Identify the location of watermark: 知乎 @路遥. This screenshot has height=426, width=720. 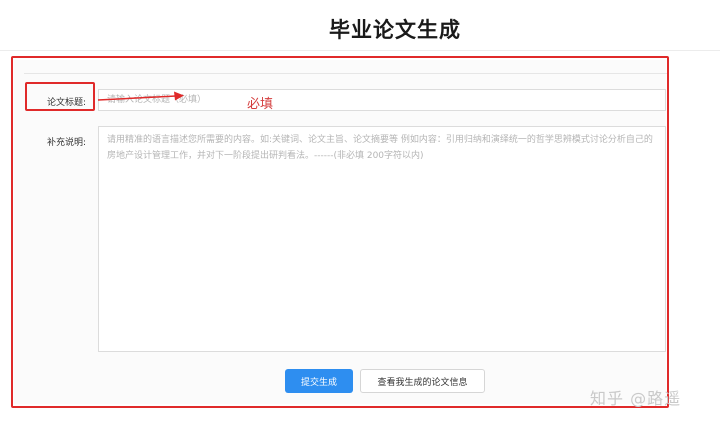
(636, 398).